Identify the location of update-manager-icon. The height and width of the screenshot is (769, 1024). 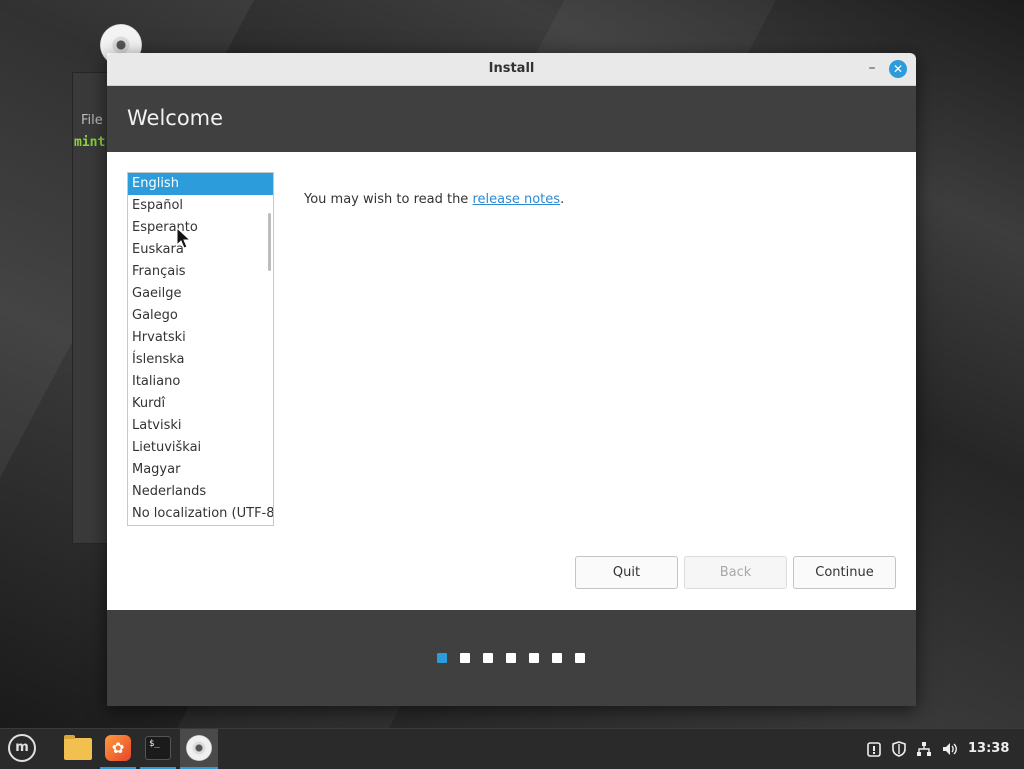
(874, 749).